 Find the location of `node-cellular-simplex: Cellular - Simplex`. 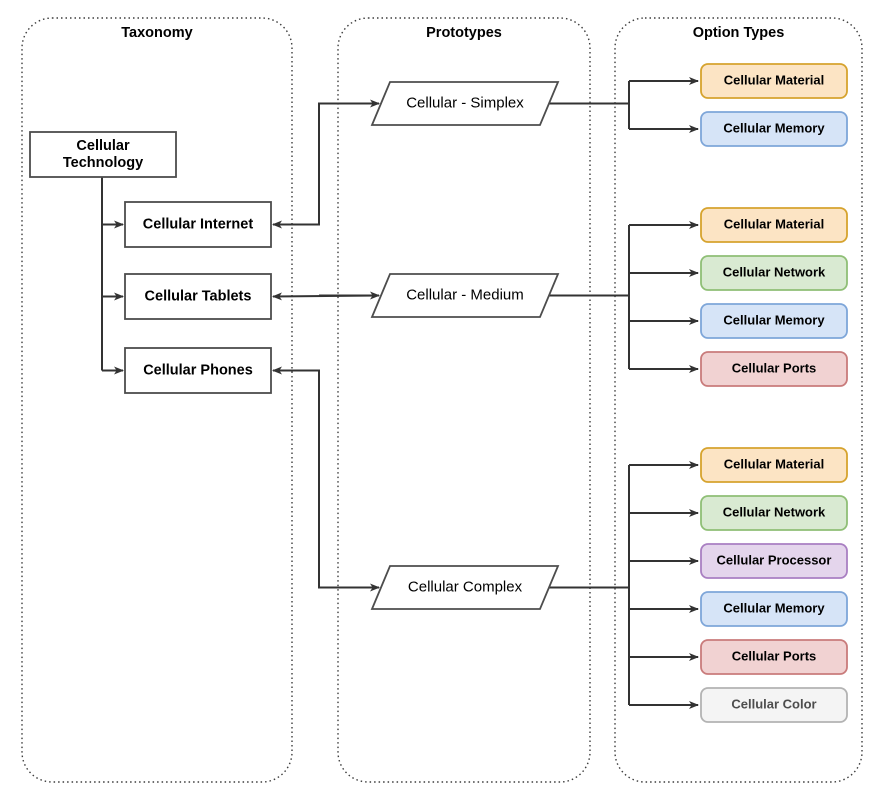

node-cellular-simplex: Cellular - Simplex is located at coordinates (465, 103).